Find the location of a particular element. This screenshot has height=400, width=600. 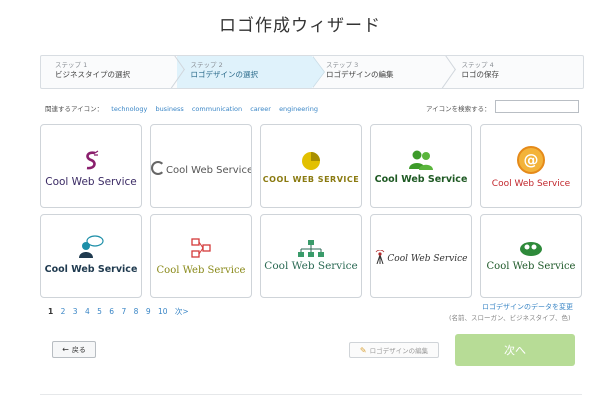

hierarchy-icon is located at coordinates (311, 248).